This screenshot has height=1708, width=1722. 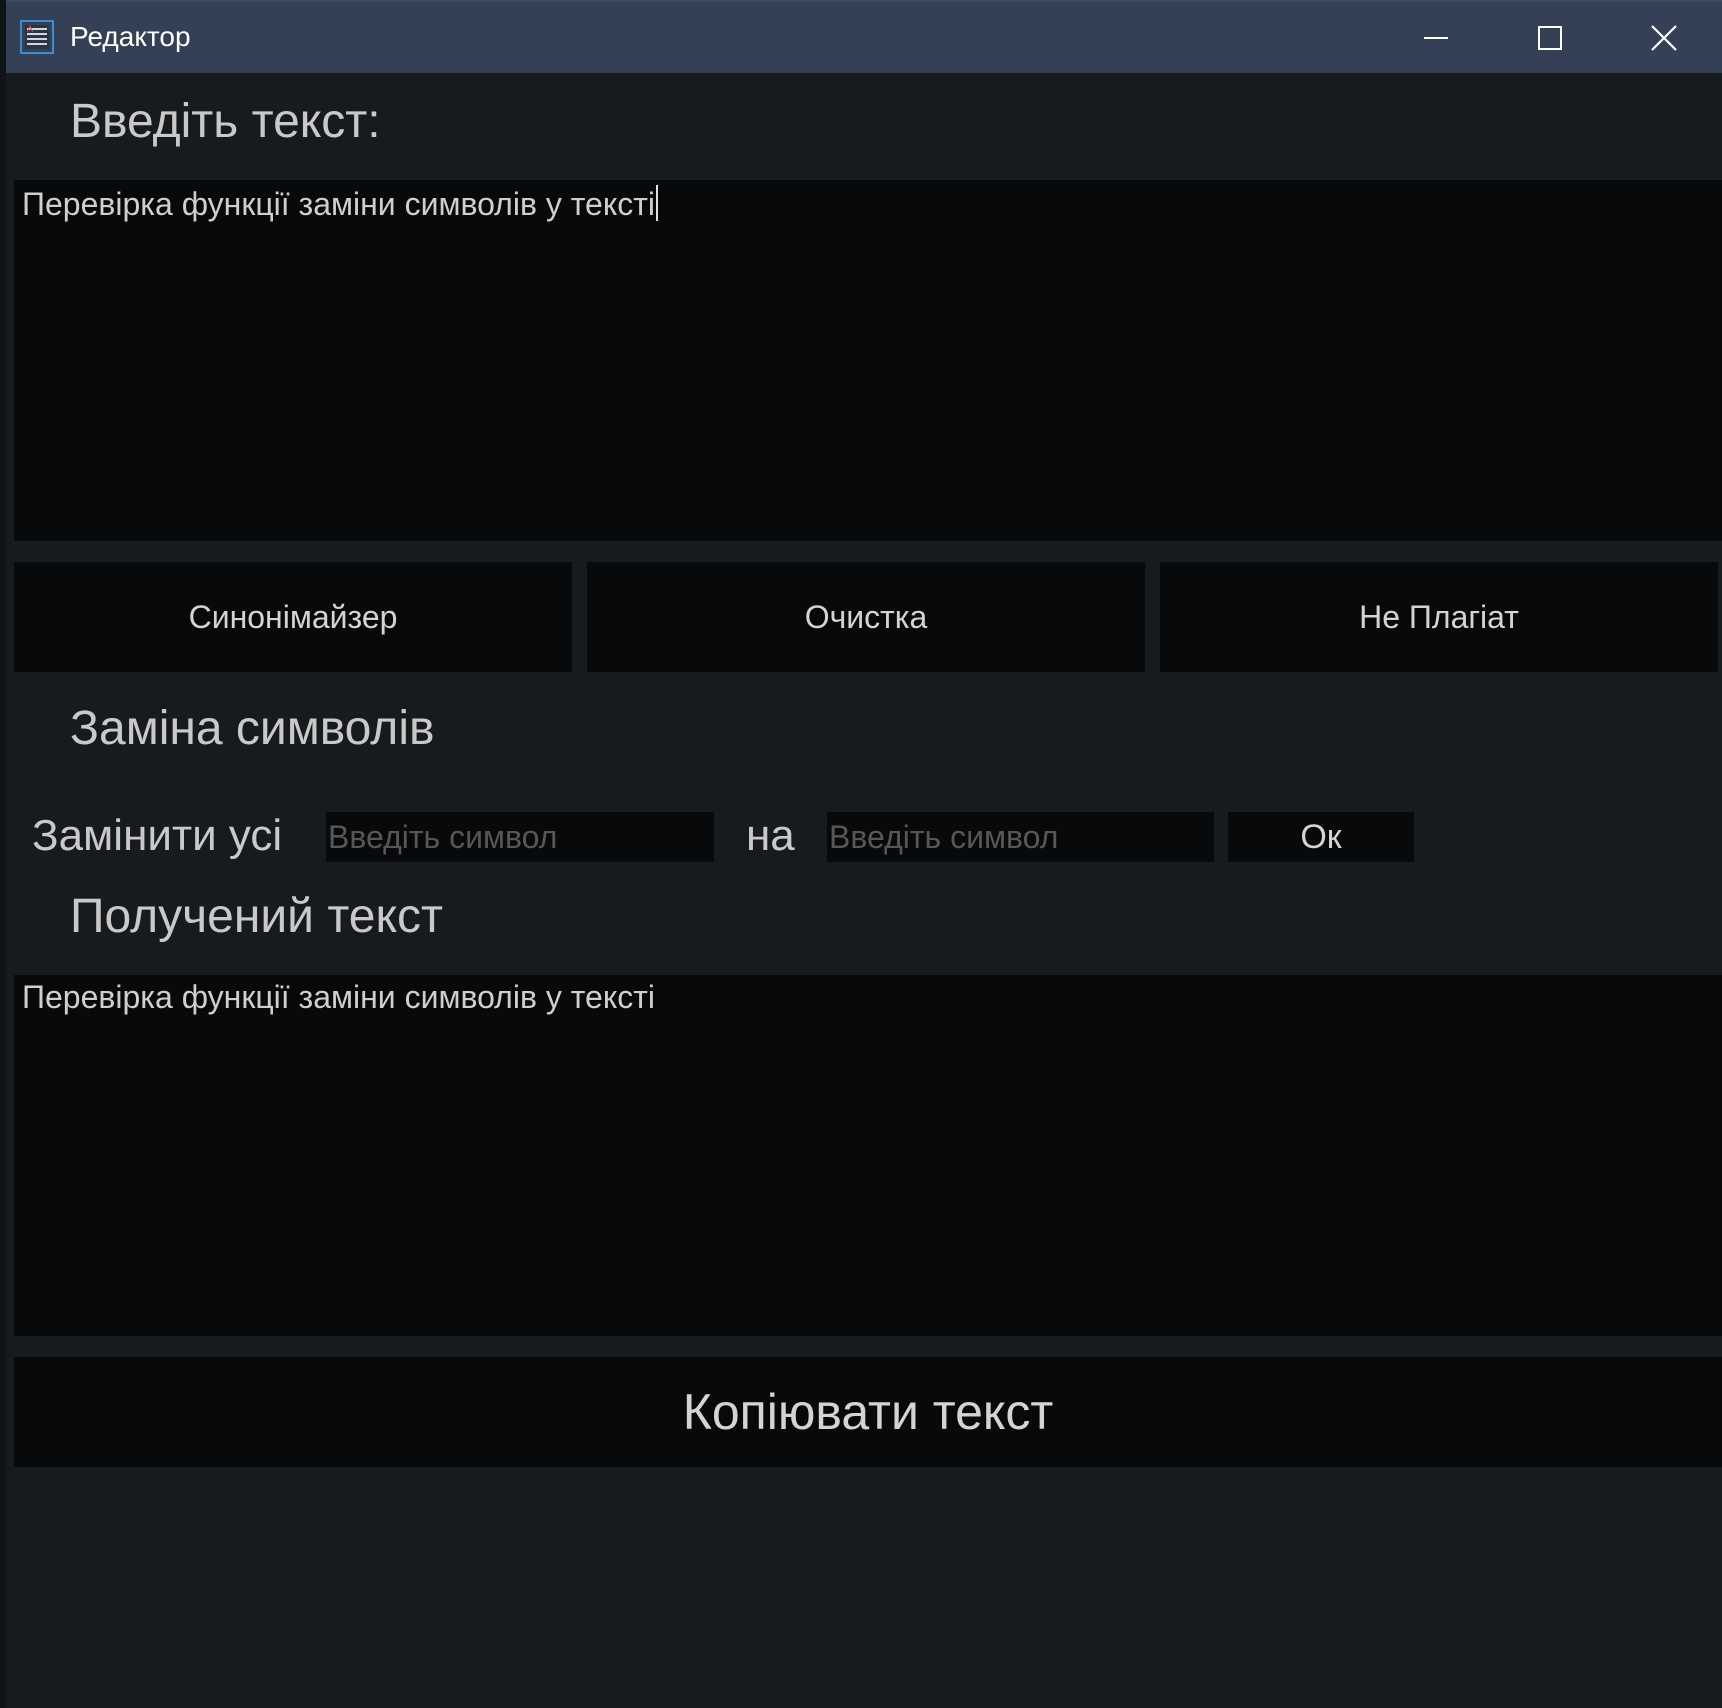 What do you see at coordinates (868, 1412) in the screenshot?
I see `copy-text-button: Копіювати текст` at bounding box center [868, 1412].